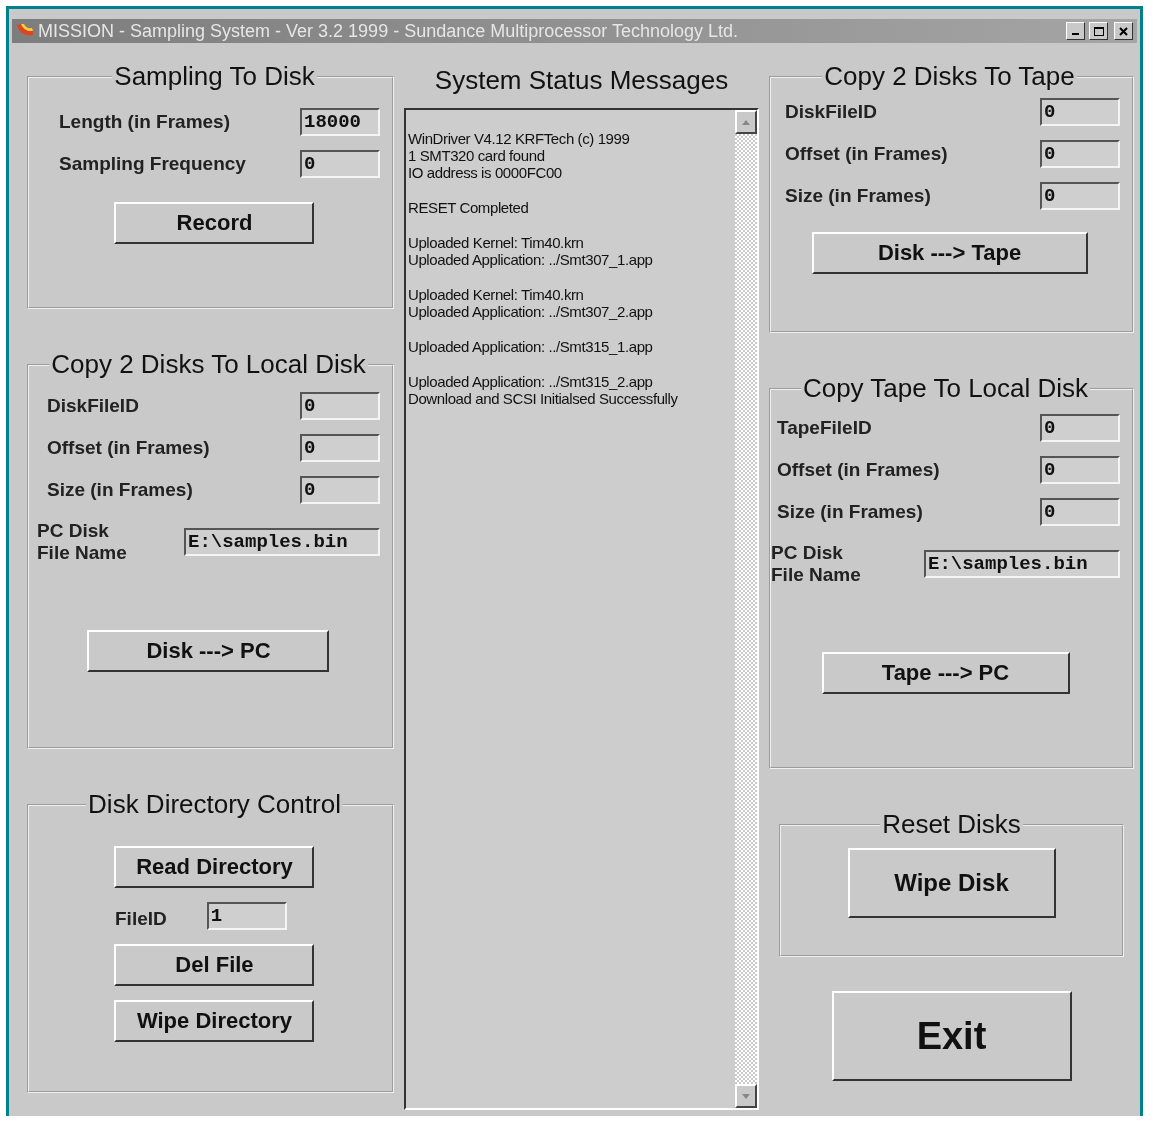 The height and width of the screenshot is (1124, 1153). I want to click on group-title: Copy 2 Disks To Local Disk, so click(208, 364).